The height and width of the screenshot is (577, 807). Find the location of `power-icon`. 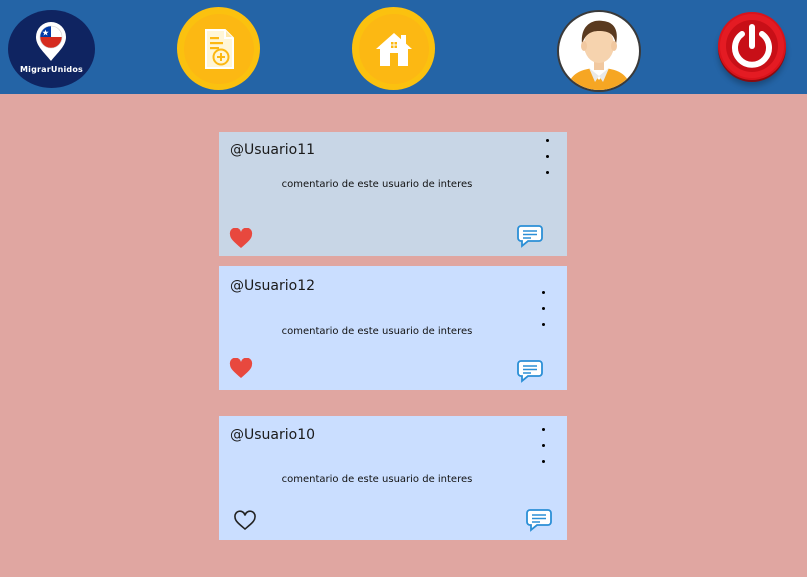

power-icon is located at coordinates (752, 46).